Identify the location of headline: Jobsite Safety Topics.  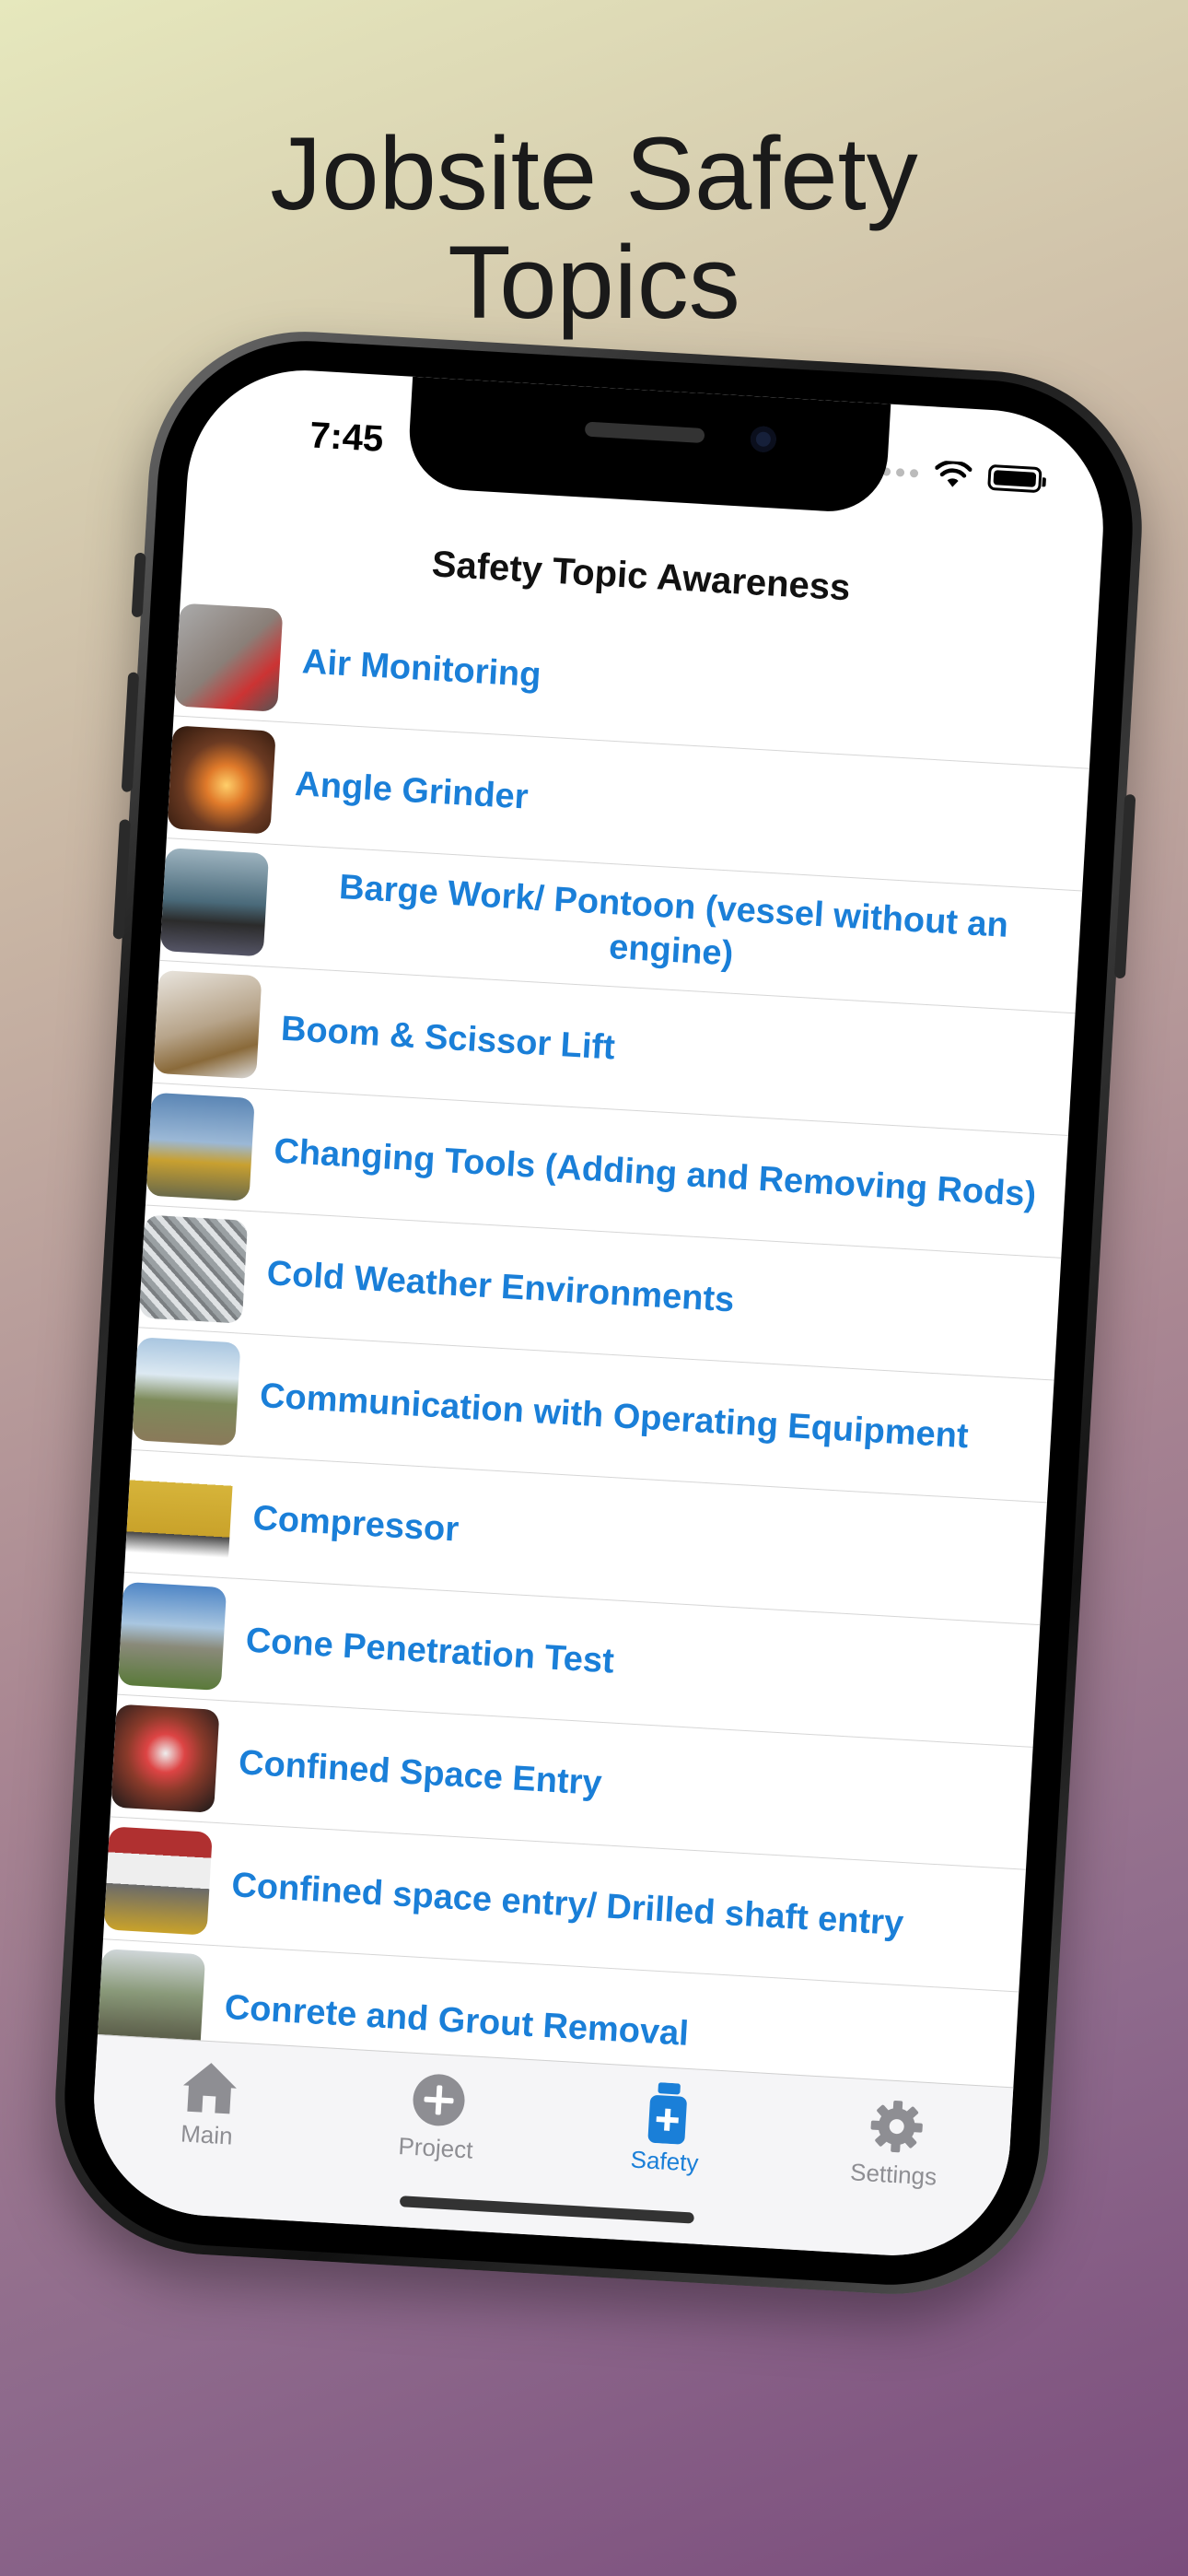
(594, 228).